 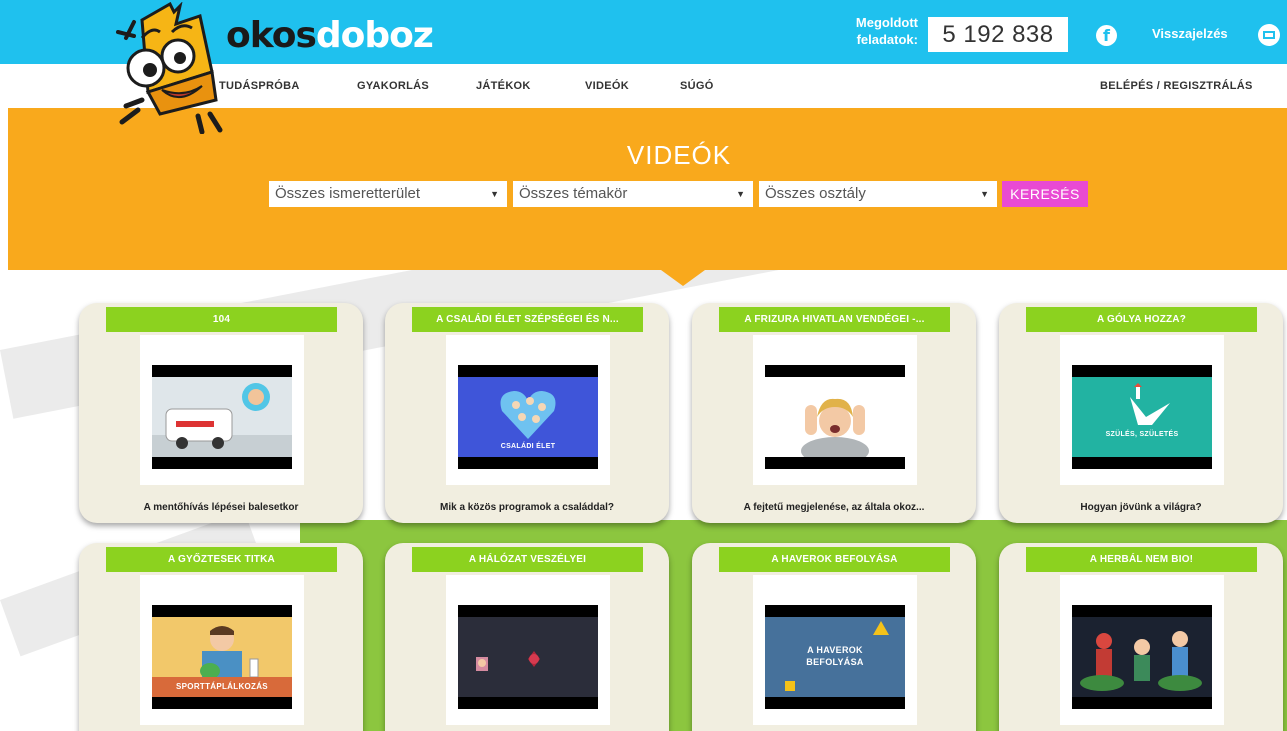 What do you see at coordinates (683, 278) in the screenshot?
I see `hero-pointer` at bounding box center [683, 278].